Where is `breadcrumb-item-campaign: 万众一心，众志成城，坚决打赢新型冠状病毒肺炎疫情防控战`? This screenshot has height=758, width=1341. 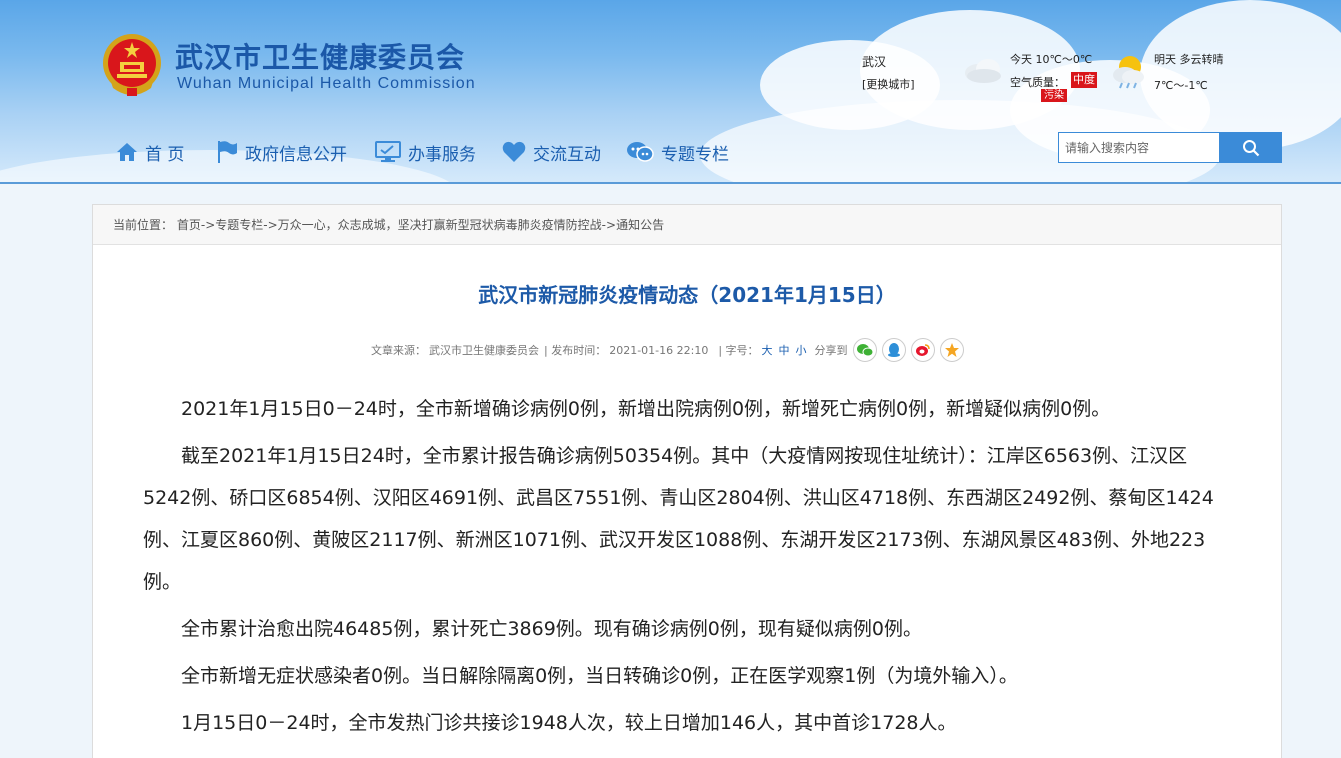
breadcrumb-item-campaign: 万众一心，众志成城，坚决打赢新型冠状病毒肺炎疫情防控战 is located at coordinates (440, 225).